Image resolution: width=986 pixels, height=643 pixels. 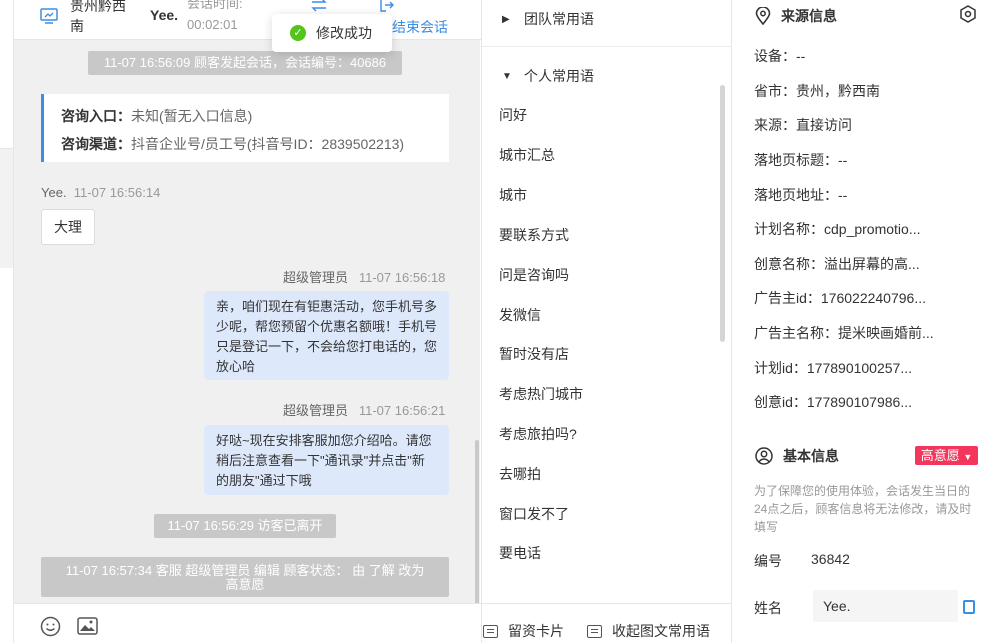 What do you see at coordinates (534, 354) in the screenshot?
I see `phrase-item: 暂时没有店` at bounding box center [534, 354].